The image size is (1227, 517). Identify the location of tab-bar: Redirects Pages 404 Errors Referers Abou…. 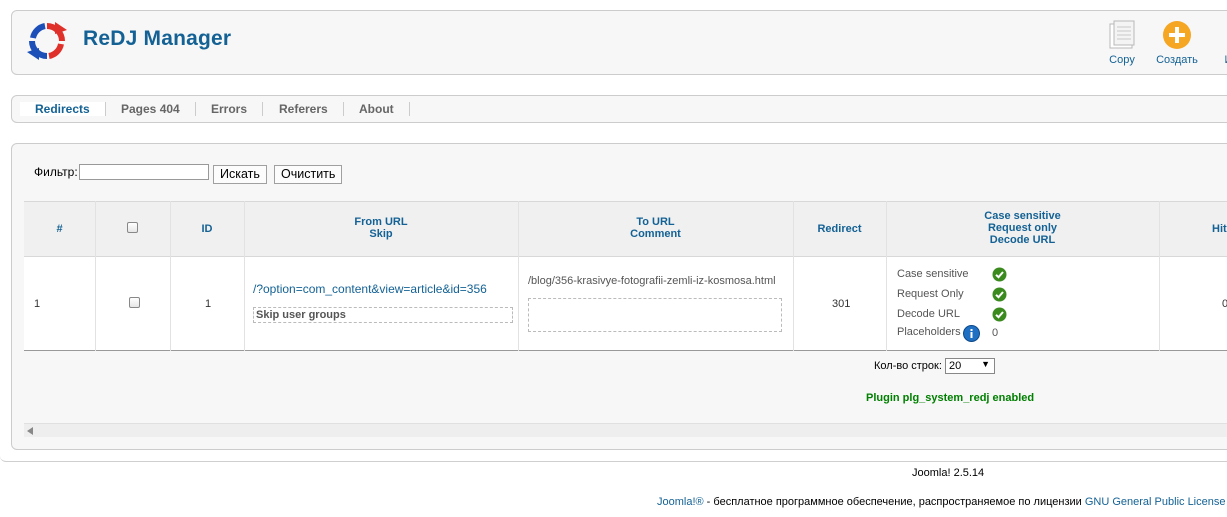
(619, 109).